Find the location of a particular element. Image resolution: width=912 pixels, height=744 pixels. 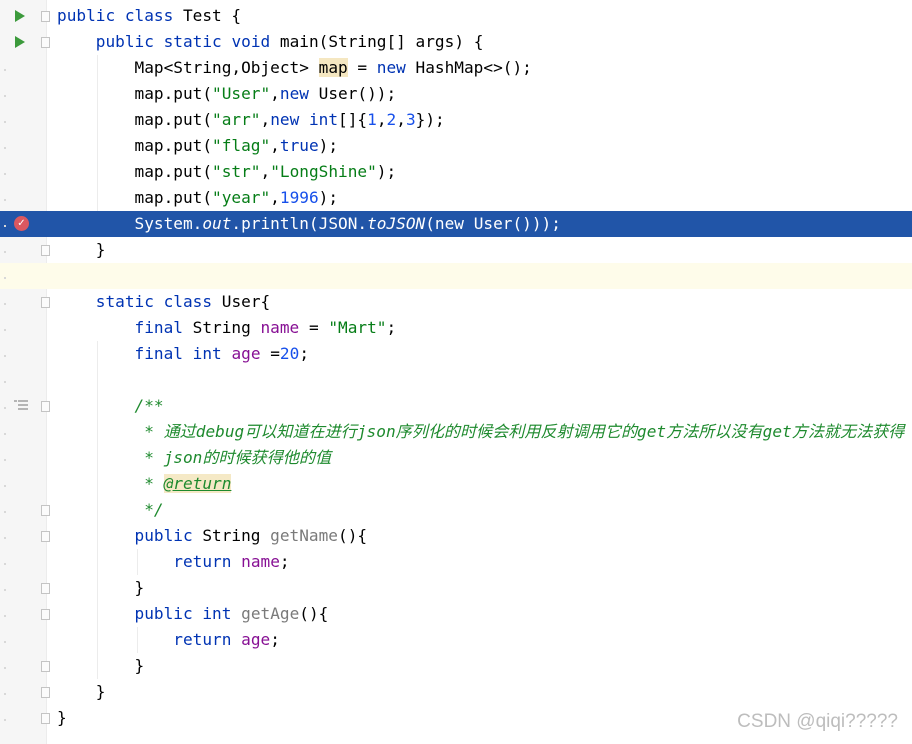

code-line: map.put("year",1996); is located at coordinates (456, 198).